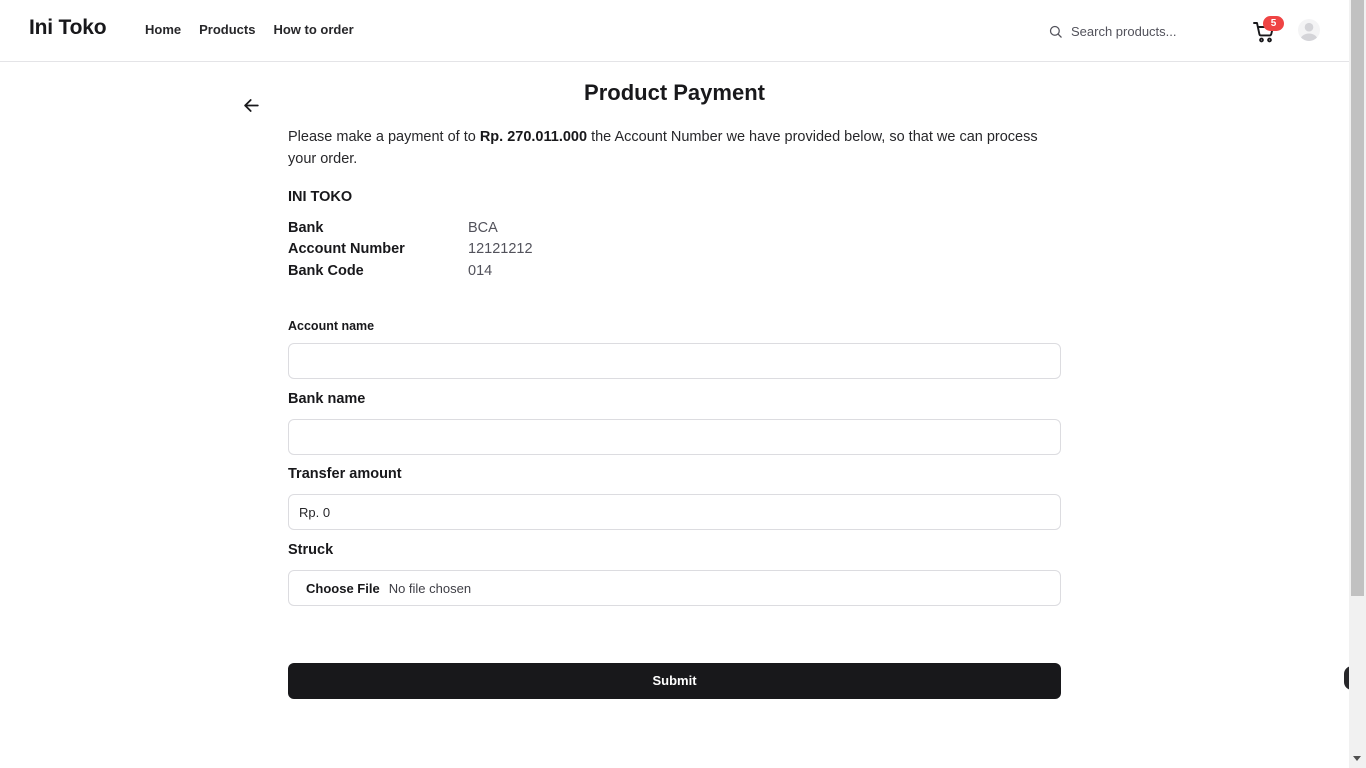  I want to click on payment-amount: Rp. 270.011.000, so click(533, 137).